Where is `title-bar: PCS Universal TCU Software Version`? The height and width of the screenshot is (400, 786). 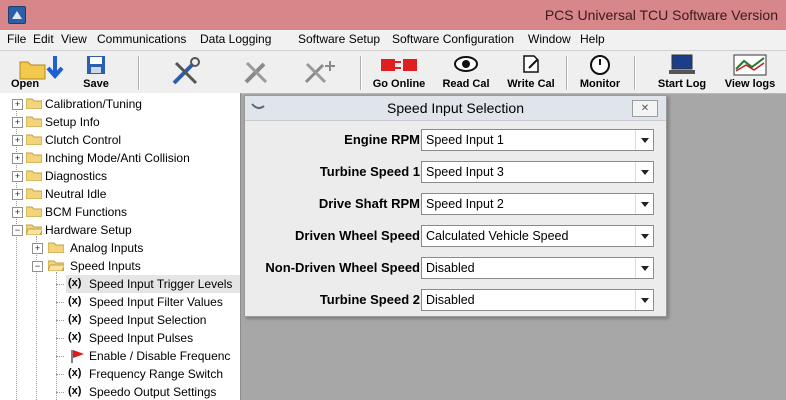
title-bar: PCS Universal TCU Software Version is located at coordinates (393, 15).